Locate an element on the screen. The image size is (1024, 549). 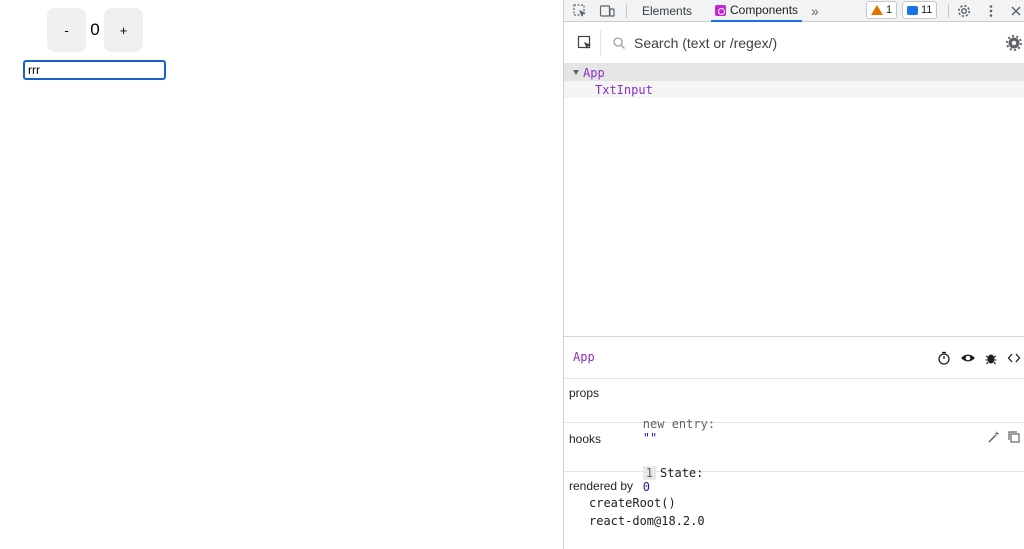
timer-icon is located at coordinates (944, 358).